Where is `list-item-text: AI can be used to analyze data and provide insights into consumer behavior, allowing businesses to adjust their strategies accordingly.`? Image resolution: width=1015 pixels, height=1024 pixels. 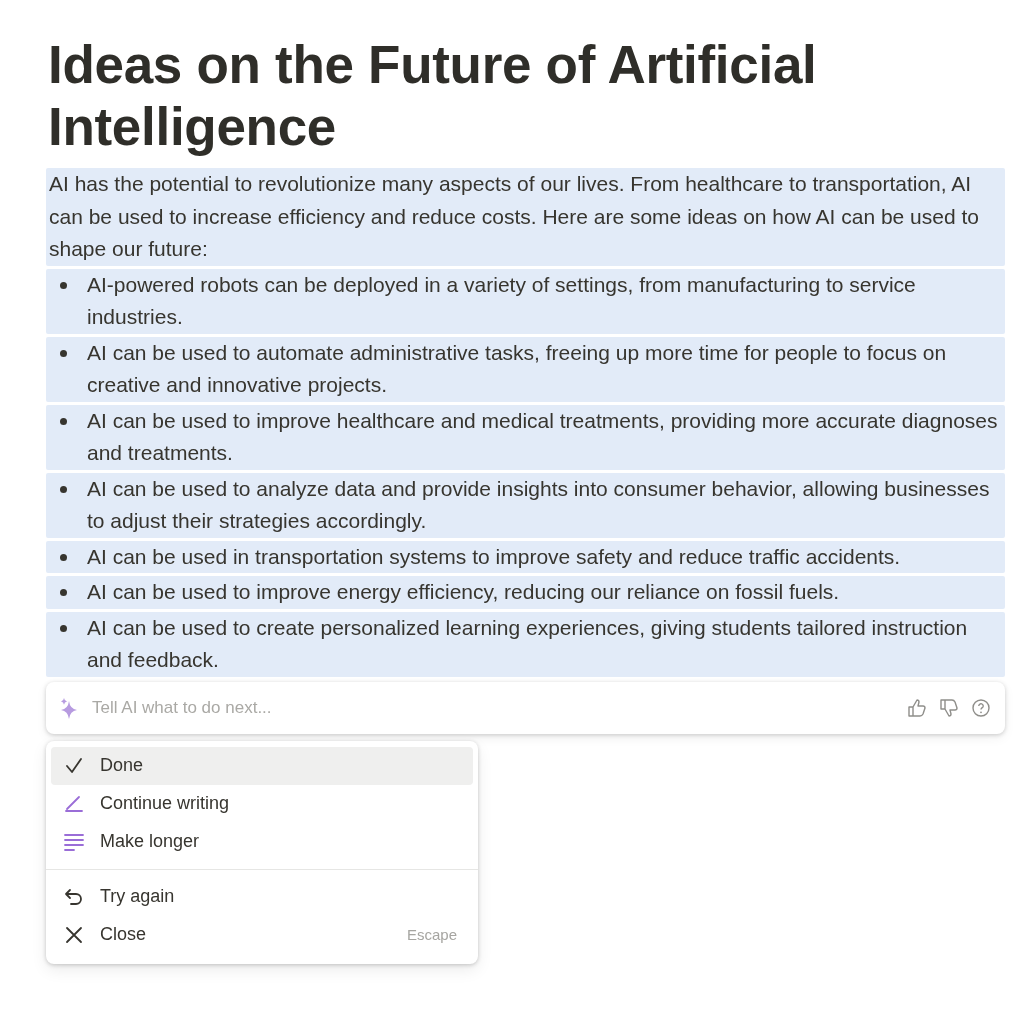 list-item-text: AI can be used to analyze data and provide insights into consumer behavior, allowing businesses to adjust their strategies accordingly. is located at coordinates (539, 504).